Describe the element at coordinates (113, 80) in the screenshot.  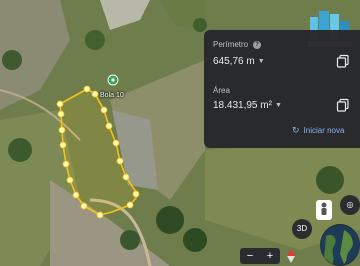
I see `map-pin-icon` at that location.